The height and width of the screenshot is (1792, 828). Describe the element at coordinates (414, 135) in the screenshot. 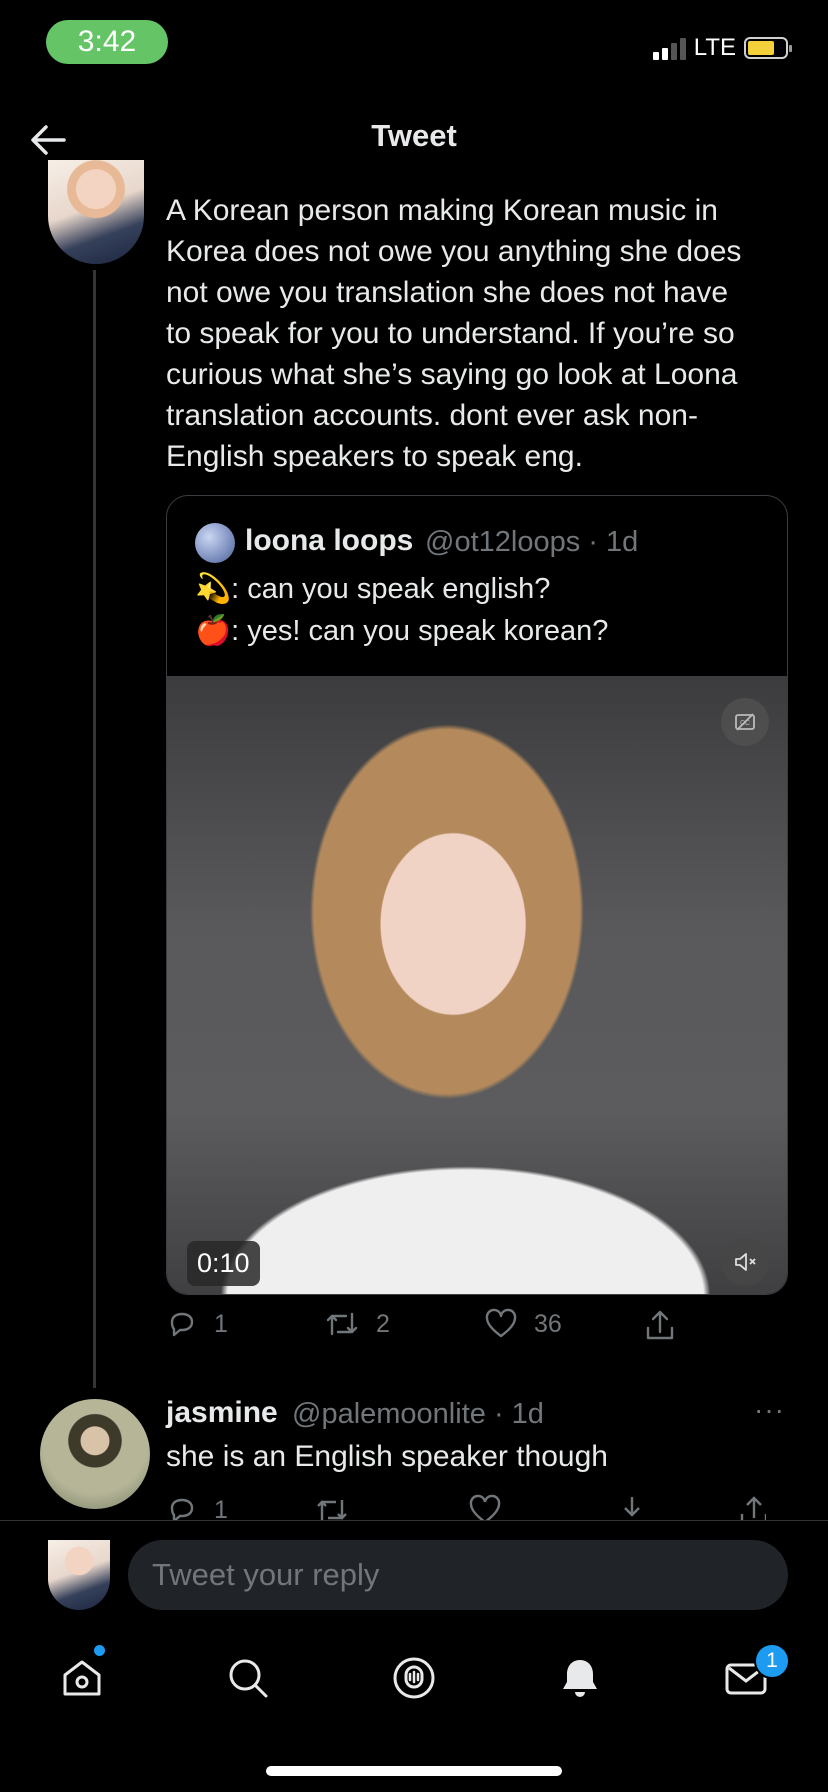

I see `page-title: Tweet` at that location.